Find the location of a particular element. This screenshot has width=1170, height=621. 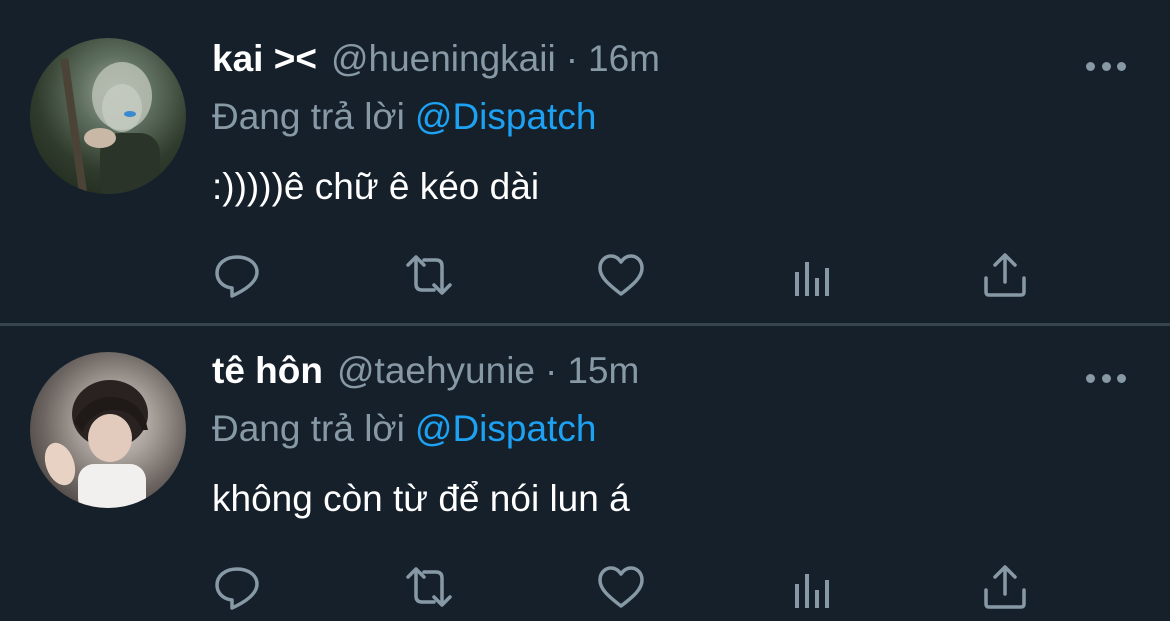

timestamp: 15m is located at coordinates (603, 371).